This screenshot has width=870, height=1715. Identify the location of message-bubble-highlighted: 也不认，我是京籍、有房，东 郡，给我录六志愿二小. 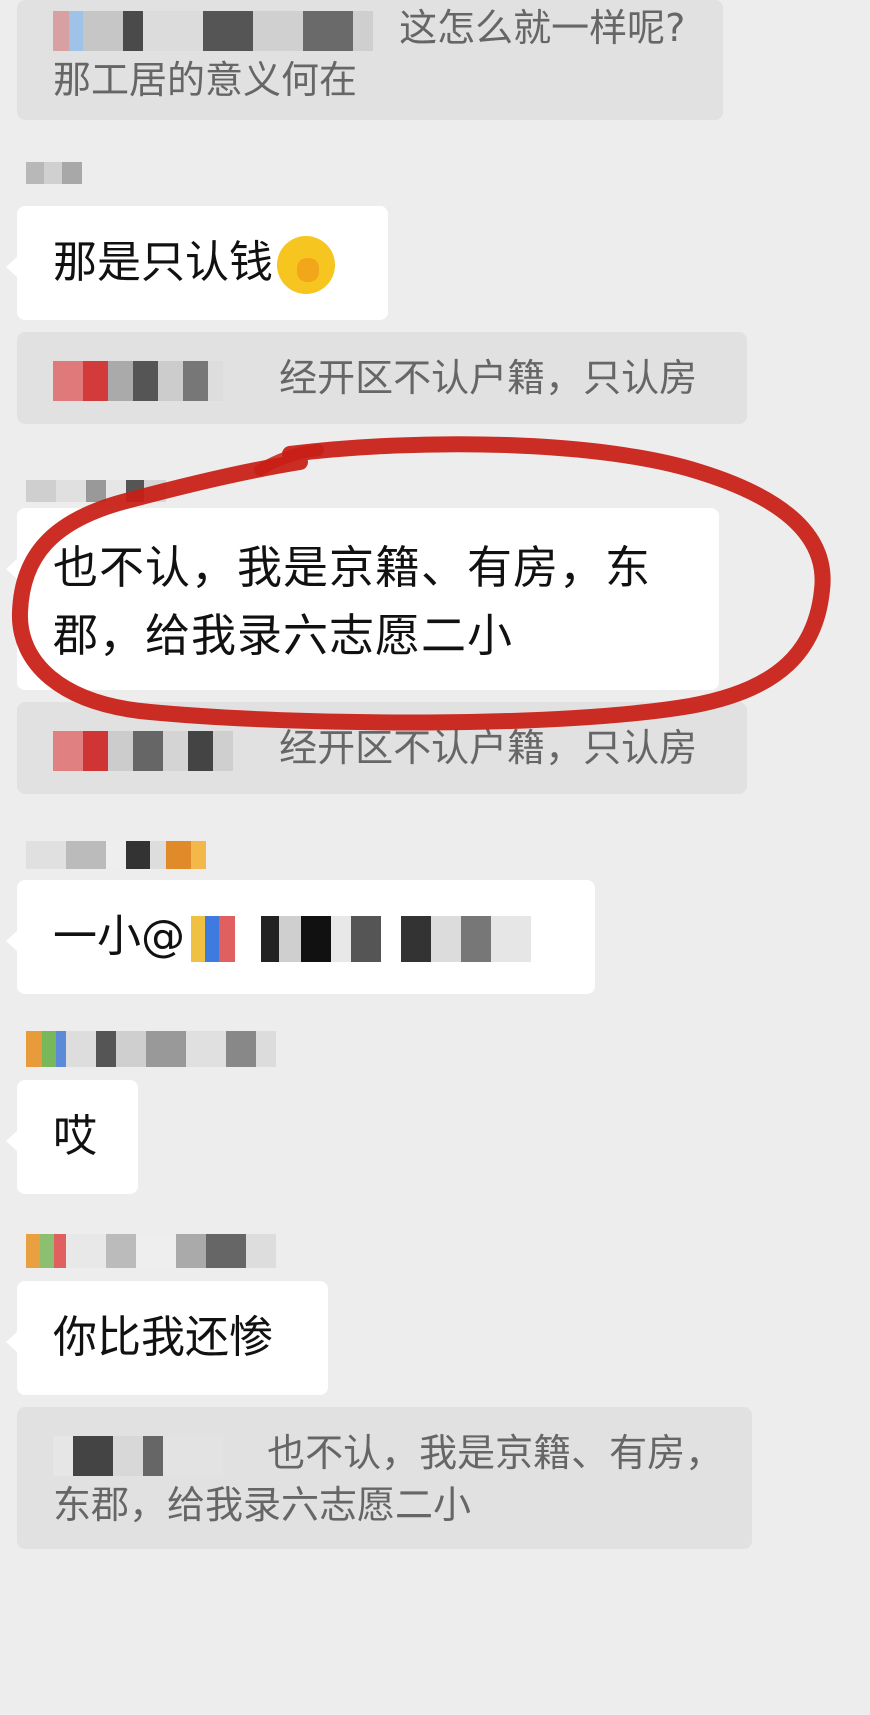
(362, 599).